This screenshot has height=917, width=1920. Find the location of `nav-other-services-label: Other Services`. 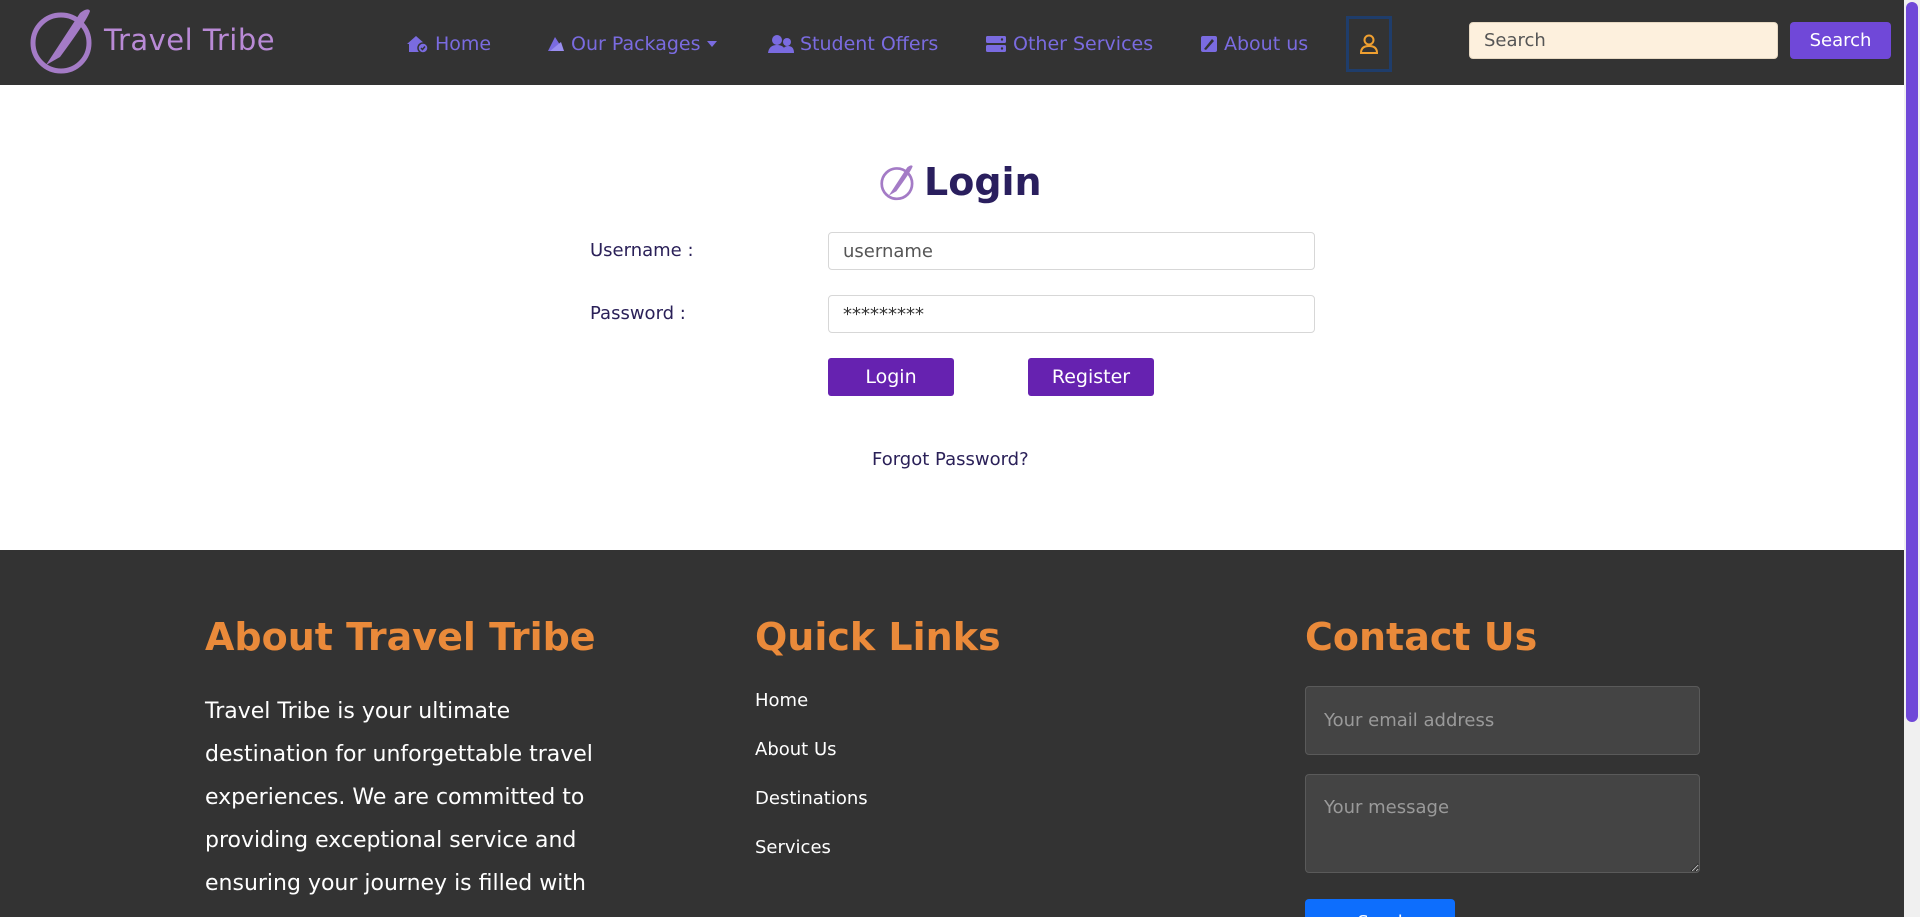

nav-other-services-label: Other Services is located at coordinates (1083, 44).